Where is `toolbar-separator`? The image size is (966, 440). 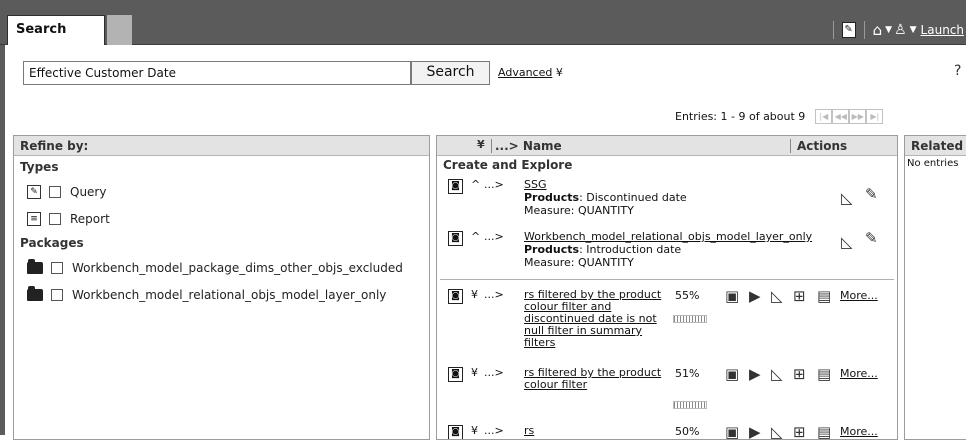 toolbar-separator is located at coordinates (833, 30).